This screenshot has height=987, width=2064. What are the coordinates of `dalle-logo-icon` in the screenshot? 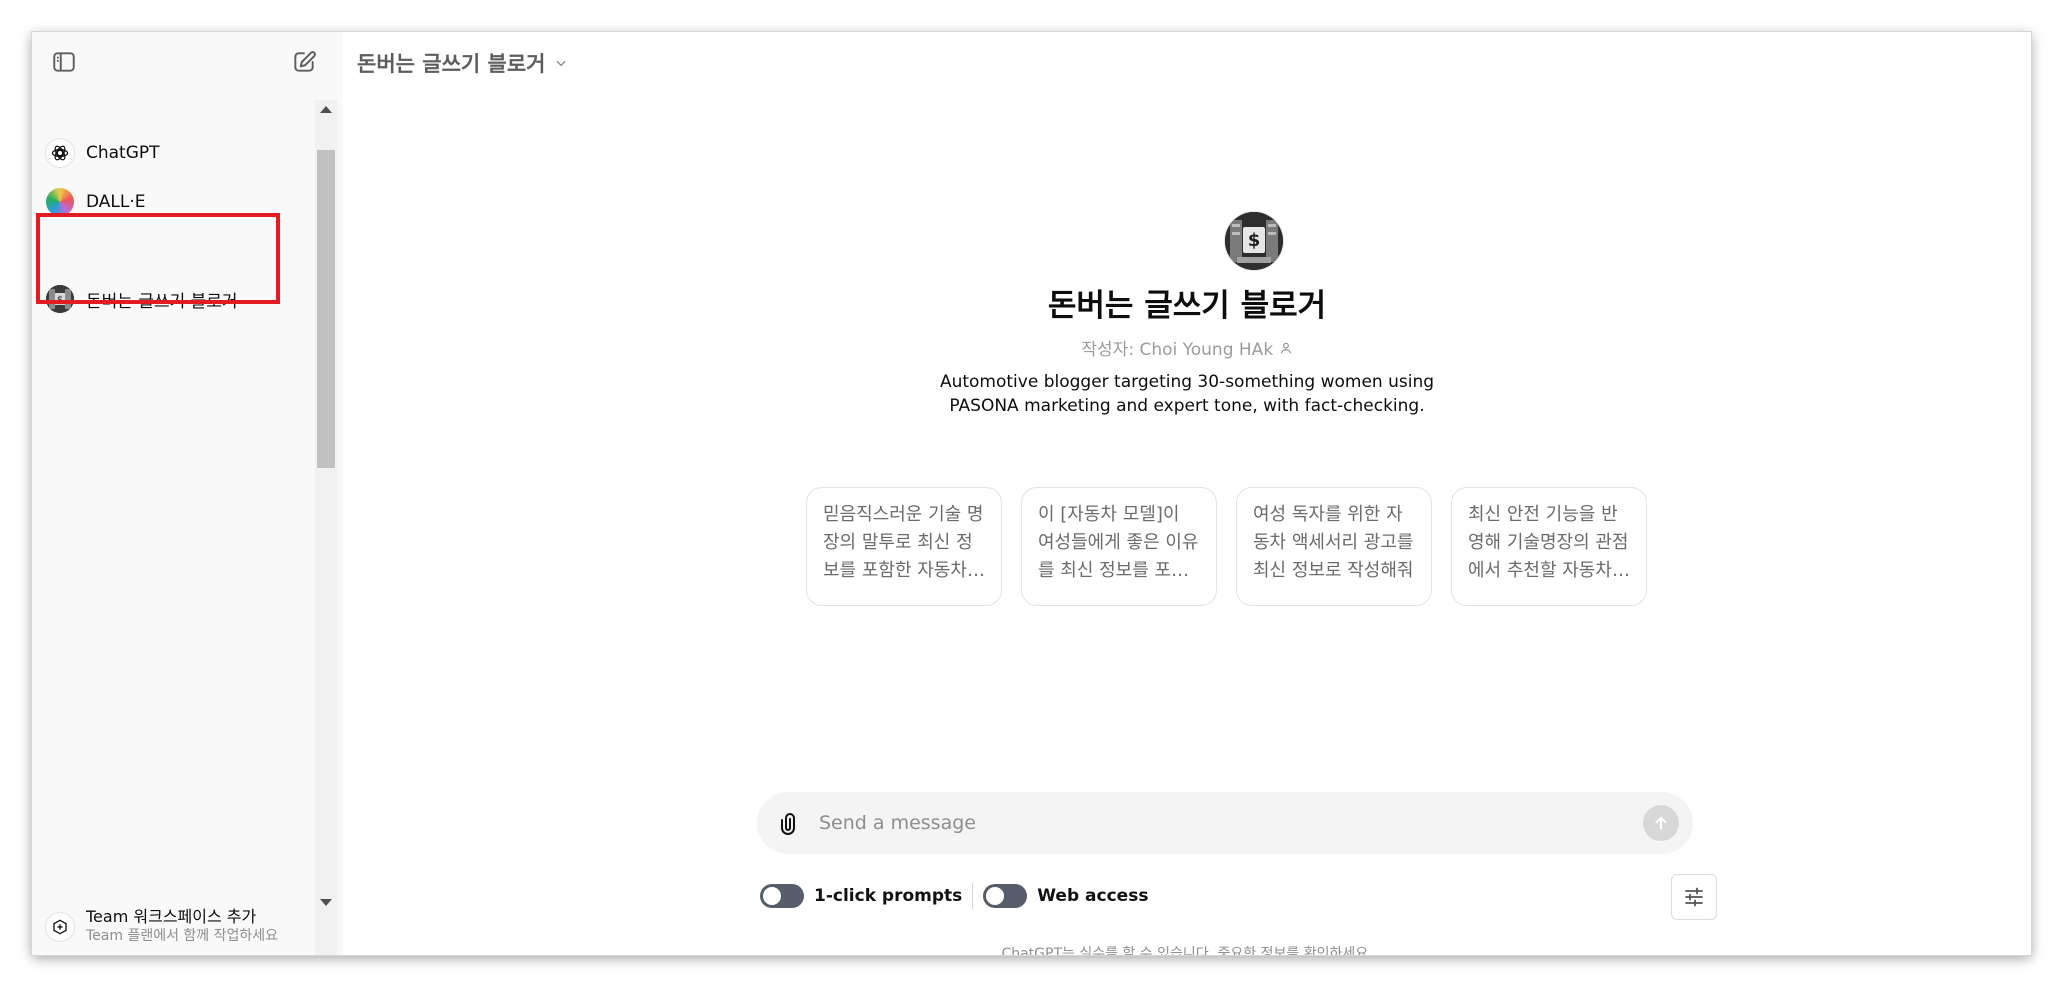 It's located at (60, 202).